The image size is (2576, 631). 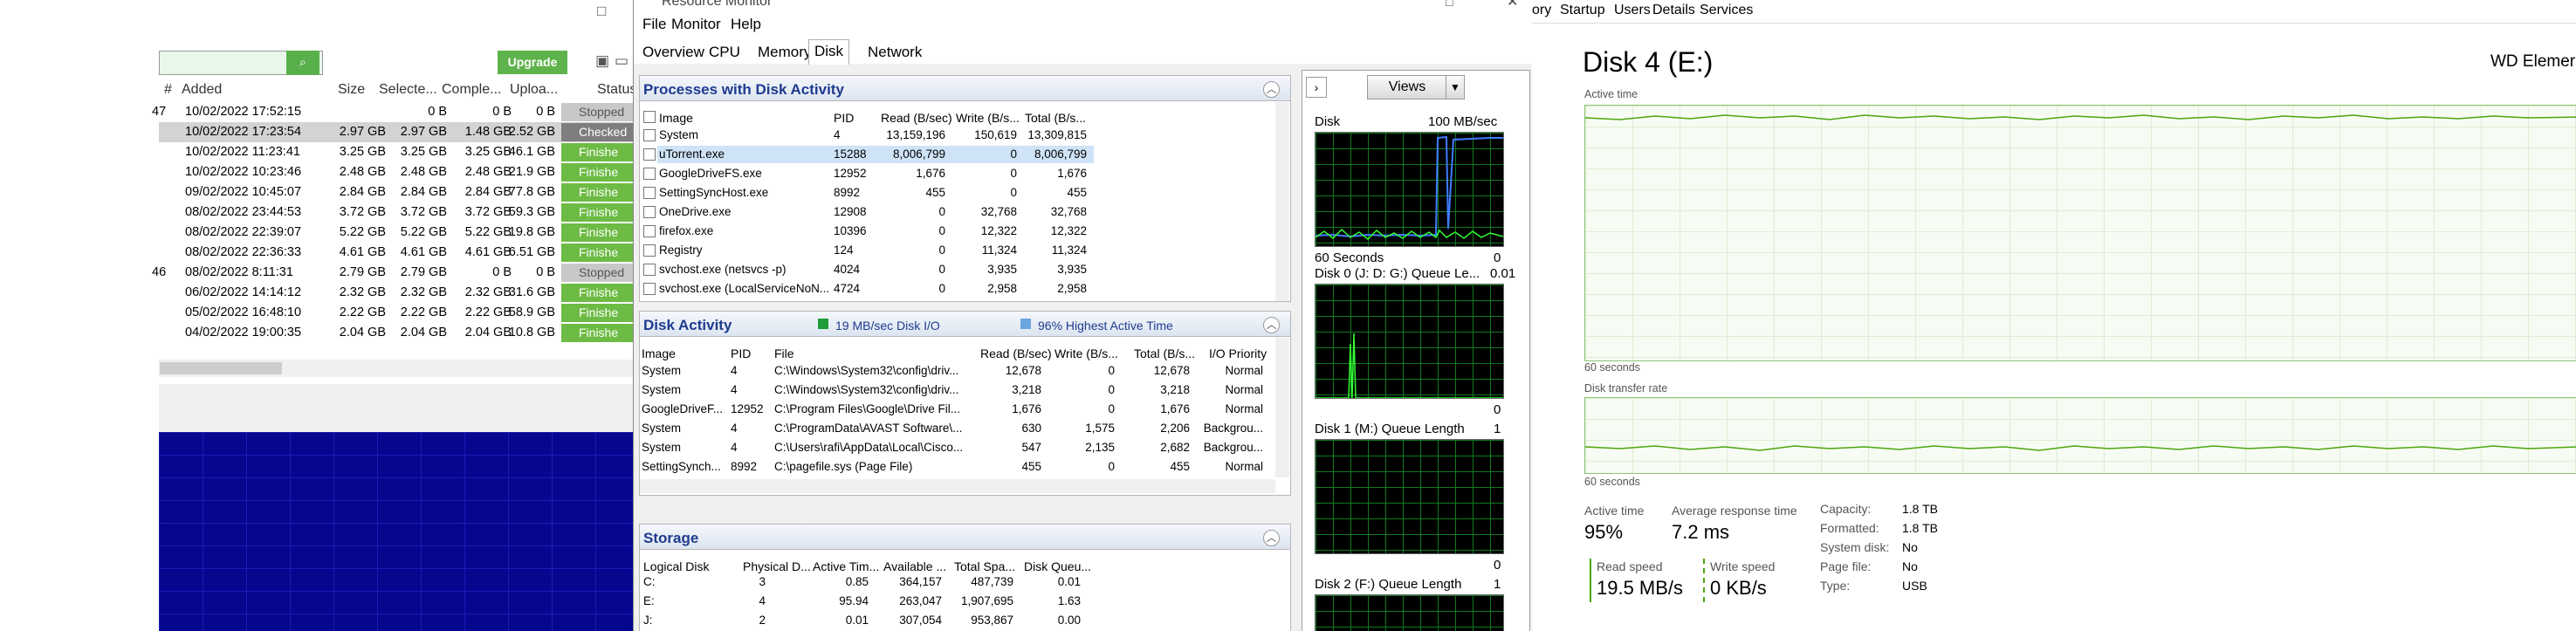 What do you see at coordinates (532, 63) in the screenshot?
I see `upgrade-button: Upgrade` at bounding box center [532, 63].